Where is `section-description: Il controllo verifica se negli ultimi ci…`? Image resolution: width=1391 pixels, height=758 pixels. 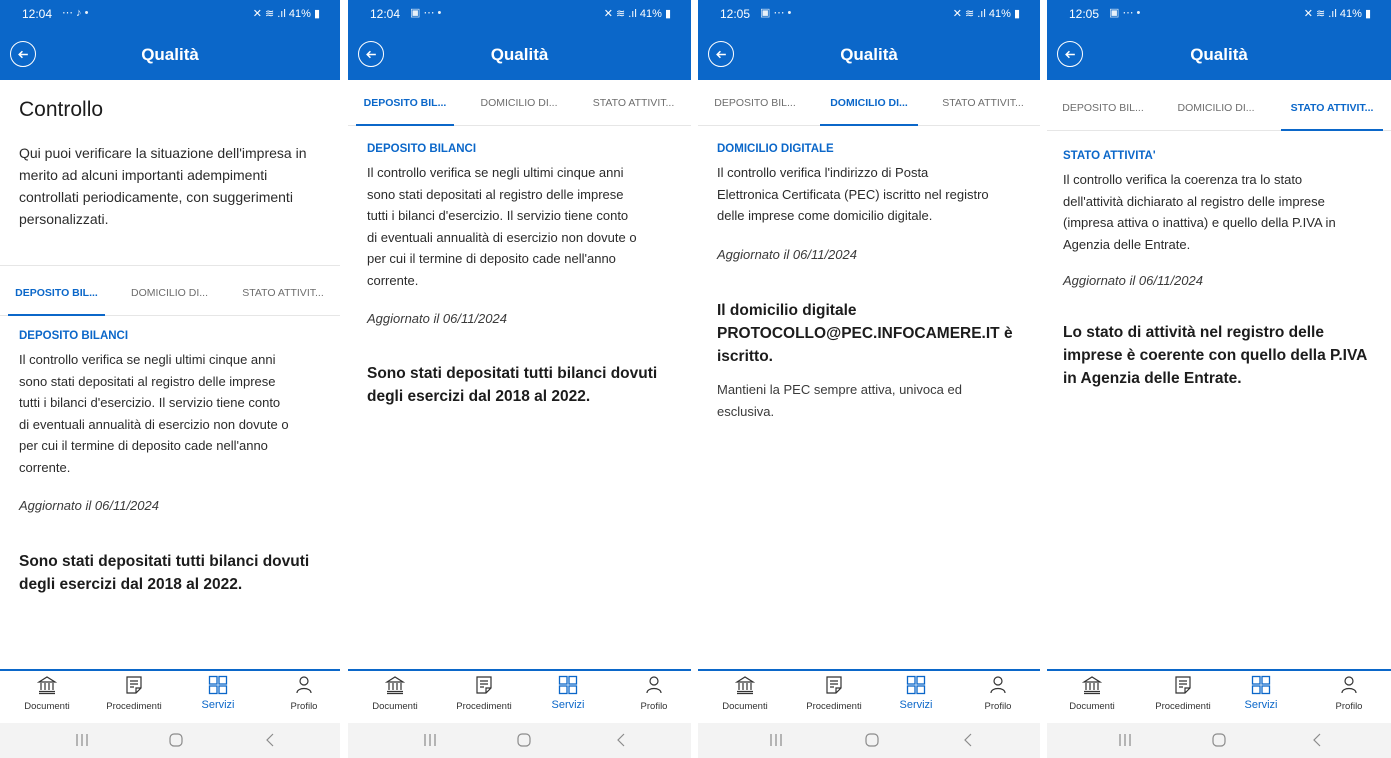 section-description: Il controllo verifica se negli ultimi ci… is located at coordinates (154, 413).